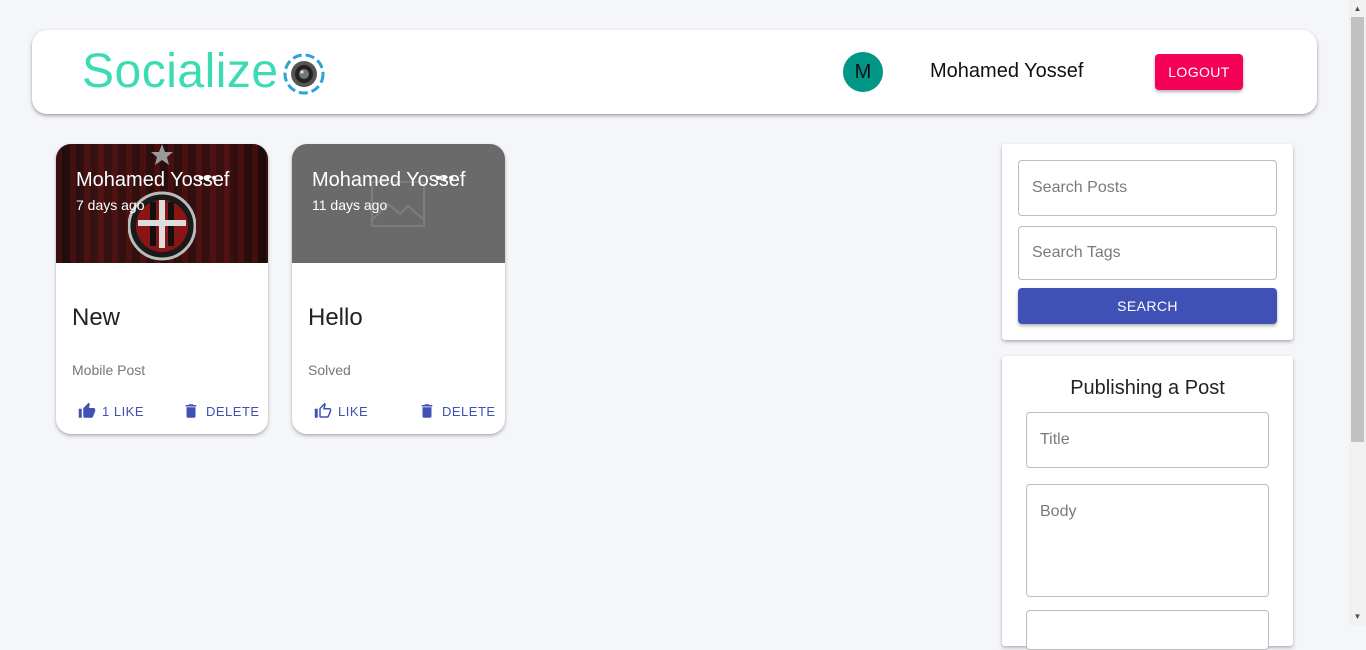 This screenshot has height=650, width=1366. Describe the element at coordinates (304, 74) in the screenshot. I see `camera-lens-icon` at that location.